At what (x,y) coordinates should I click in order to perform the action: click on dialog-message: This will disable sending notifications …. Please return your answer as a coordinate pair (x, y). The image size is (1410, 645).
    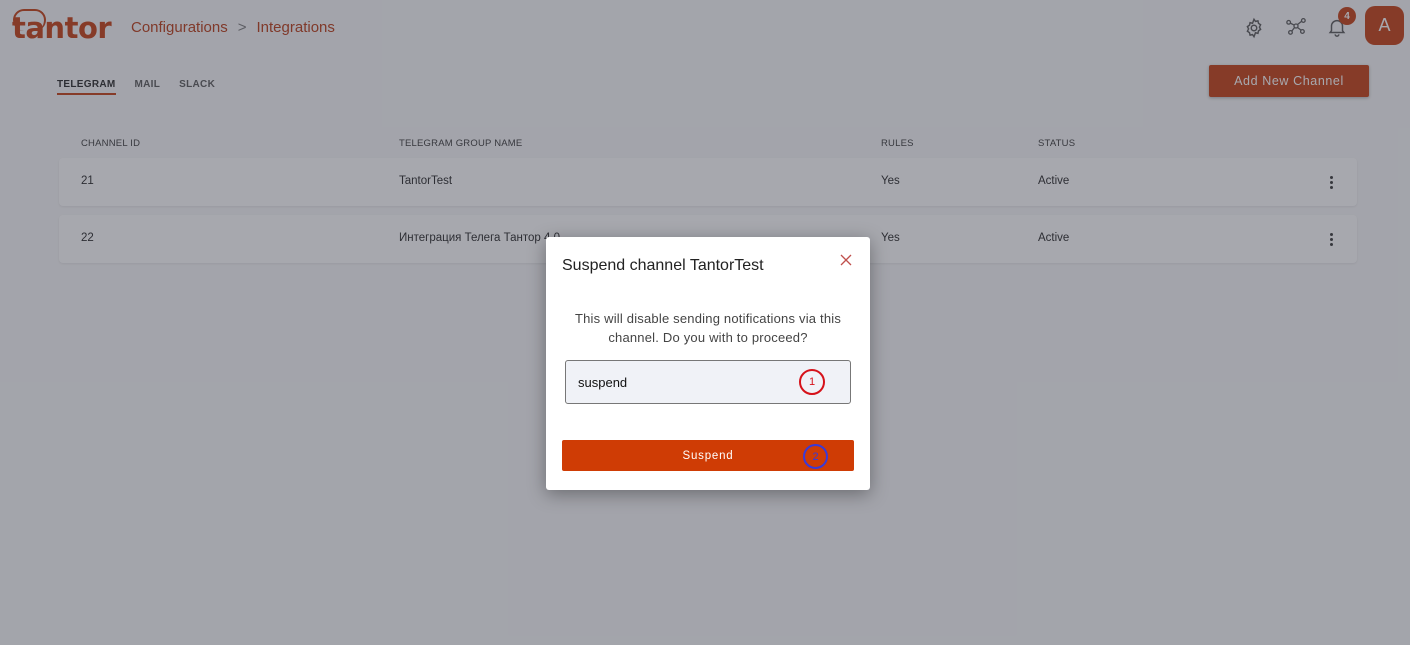
    Looking at the image, I should click on (708, 328).